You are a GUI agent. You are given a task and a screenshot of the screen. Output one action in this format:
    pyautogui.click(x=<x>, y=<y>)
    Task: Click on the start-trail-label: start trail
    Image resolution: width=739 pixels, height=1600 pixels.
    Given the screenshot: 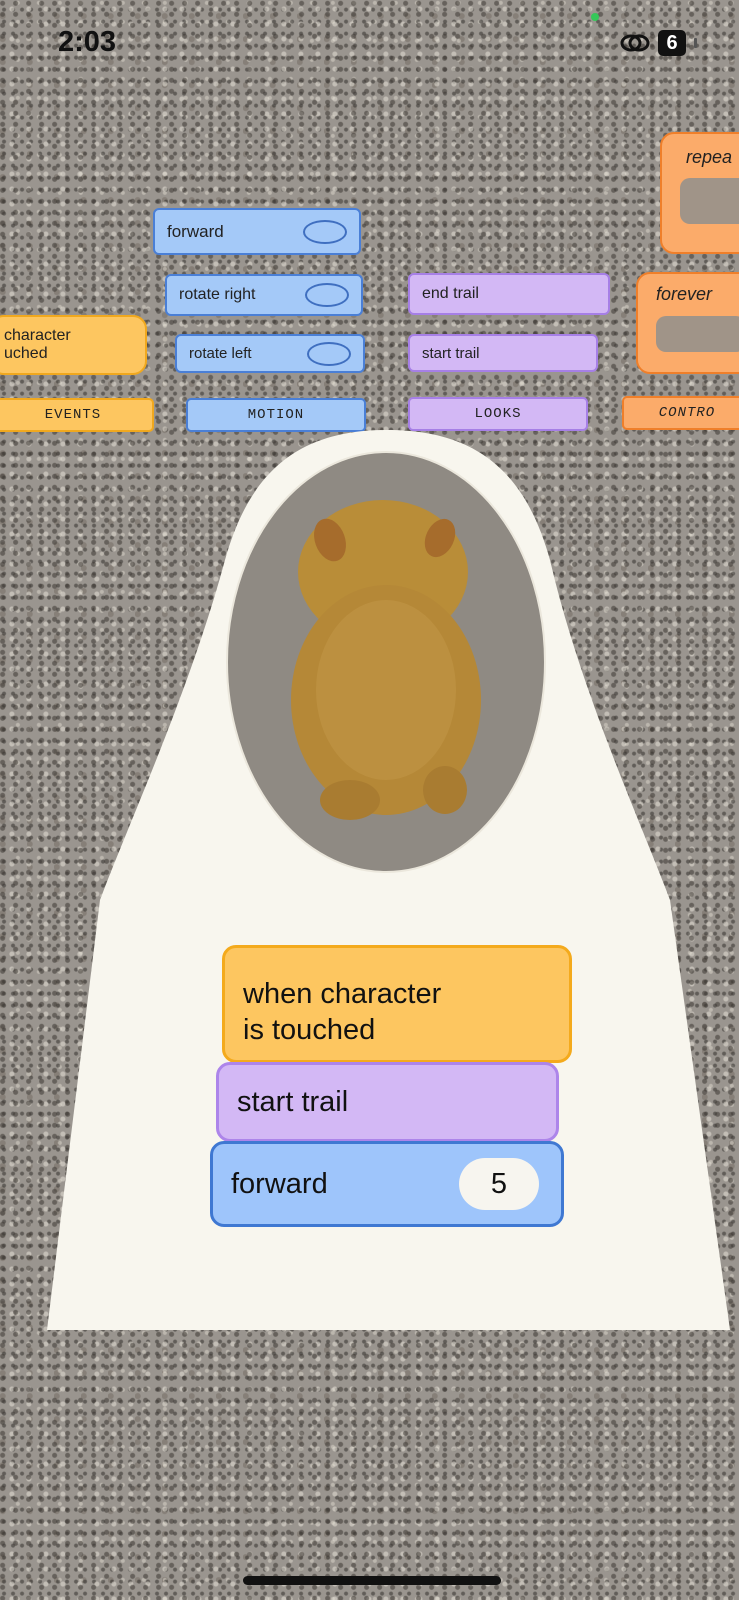 What is the action you would take?
    pyautogui.click(x=293, y=1101)
    